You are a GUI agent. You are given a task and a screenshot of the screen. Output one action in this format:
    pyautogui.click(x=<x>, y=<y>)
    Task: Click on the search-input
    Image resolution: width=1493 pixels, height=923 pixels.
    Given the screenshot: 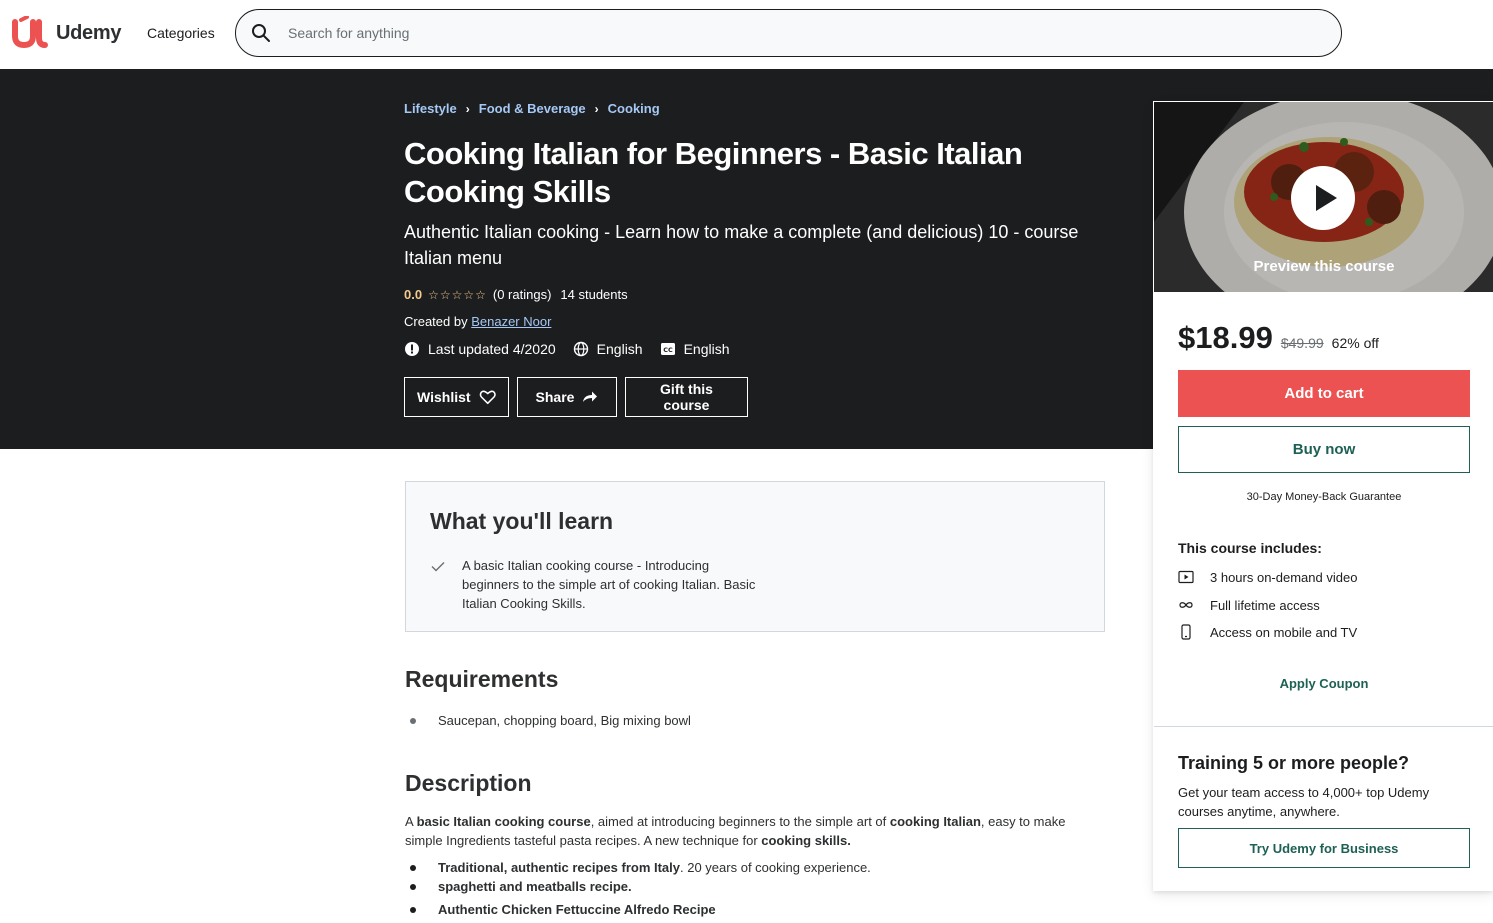 What is the action you would take?
    pyautogui.click(x=738, y=33)
    